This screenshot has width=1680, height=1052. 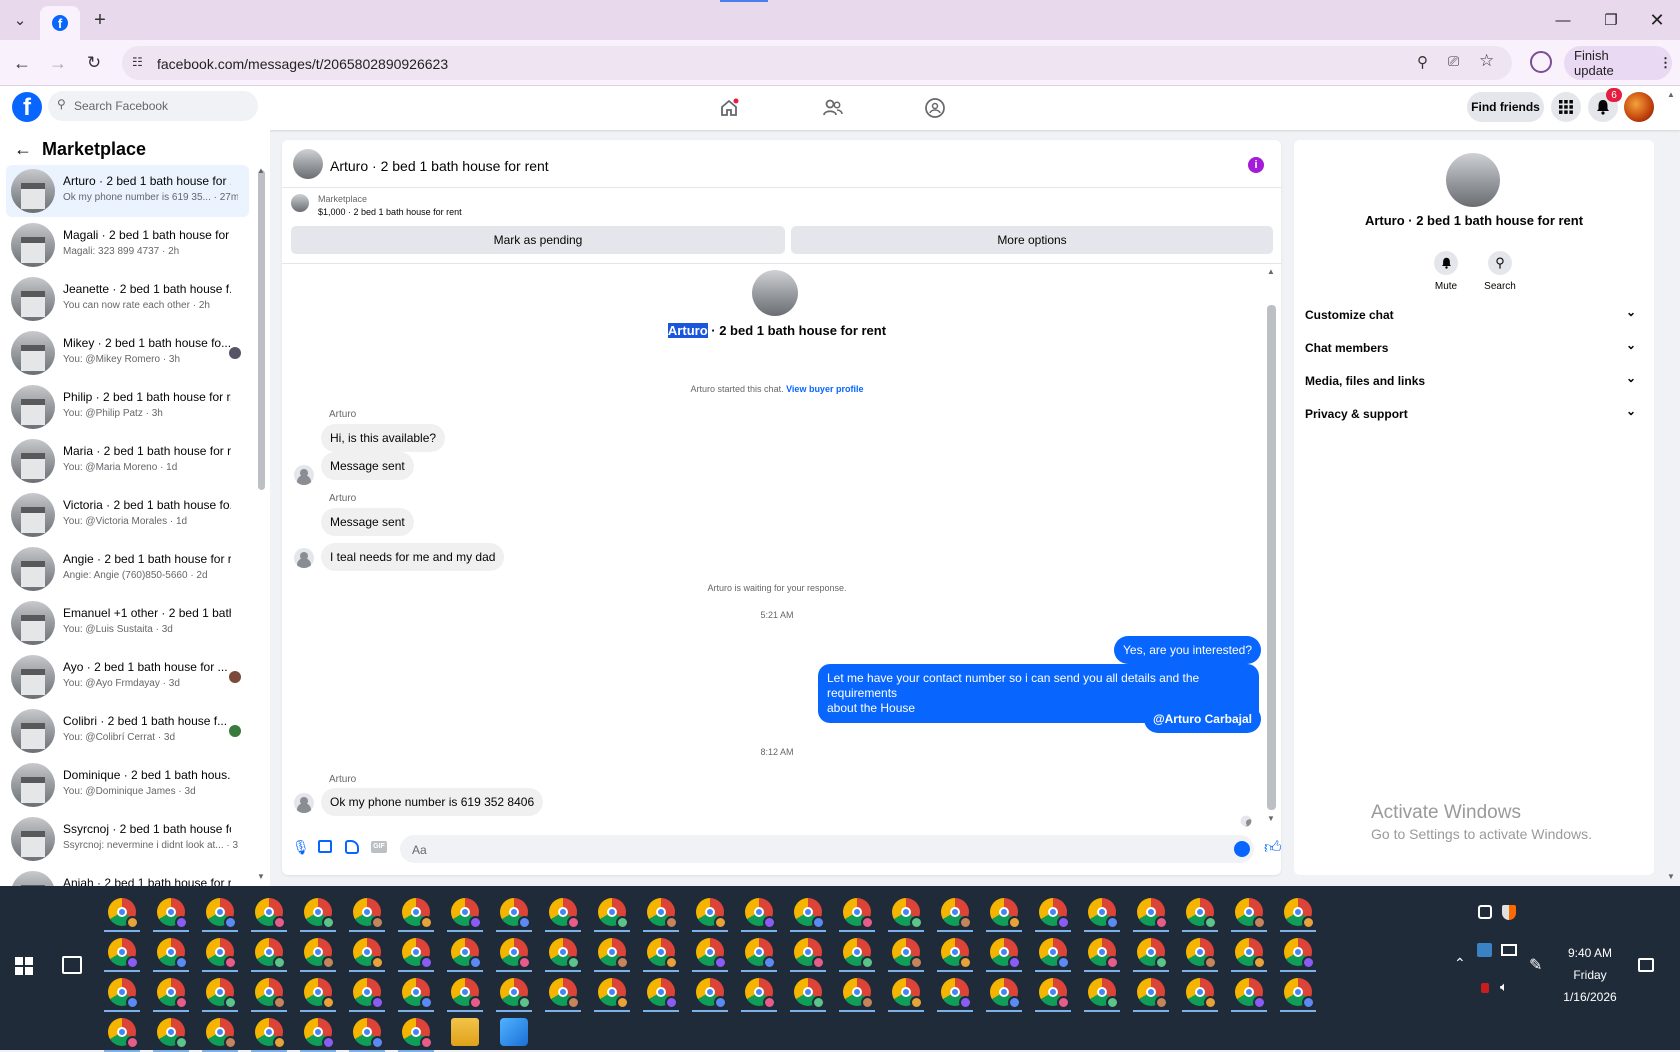 What do you see at coordinates (379, 847) in the screenshot?
I see `gif-icon: GIF` at bounding box center [379, 847].